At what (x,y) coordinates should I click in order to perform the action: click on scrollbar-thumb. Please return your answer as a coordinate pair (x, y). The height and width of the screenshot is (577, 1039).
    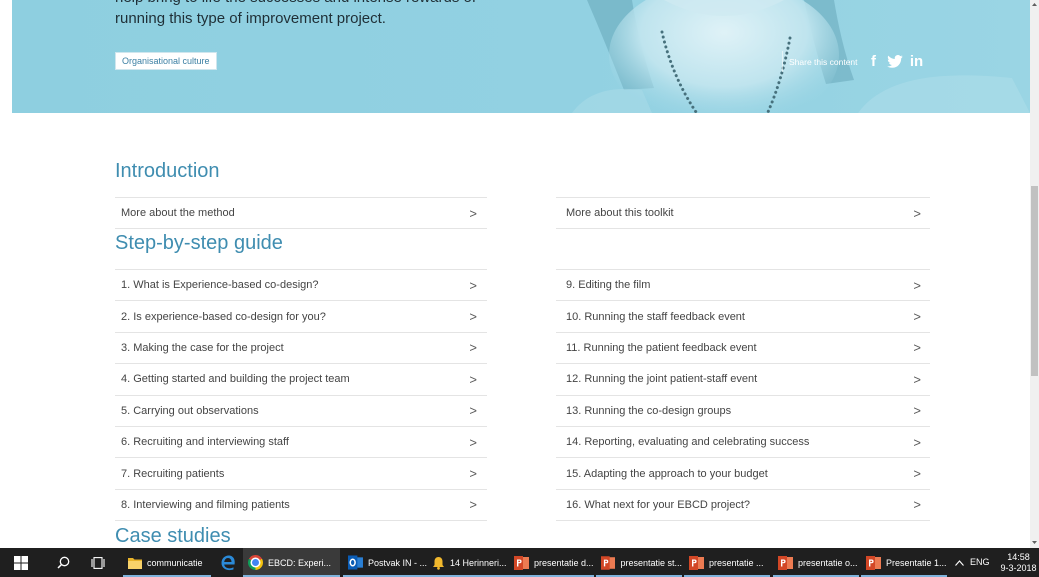
    Looking at the image, I should click on (1034, 281).